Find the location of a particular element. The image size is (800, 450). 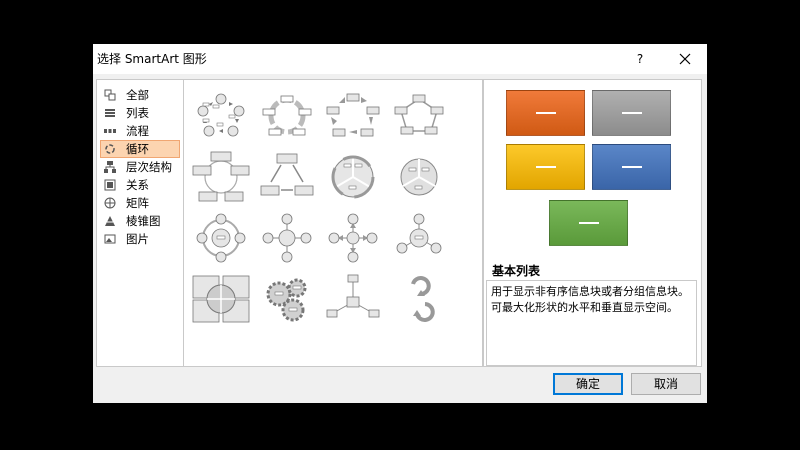

basic-cycle-thumbnail is located at coordinates (221, 116).